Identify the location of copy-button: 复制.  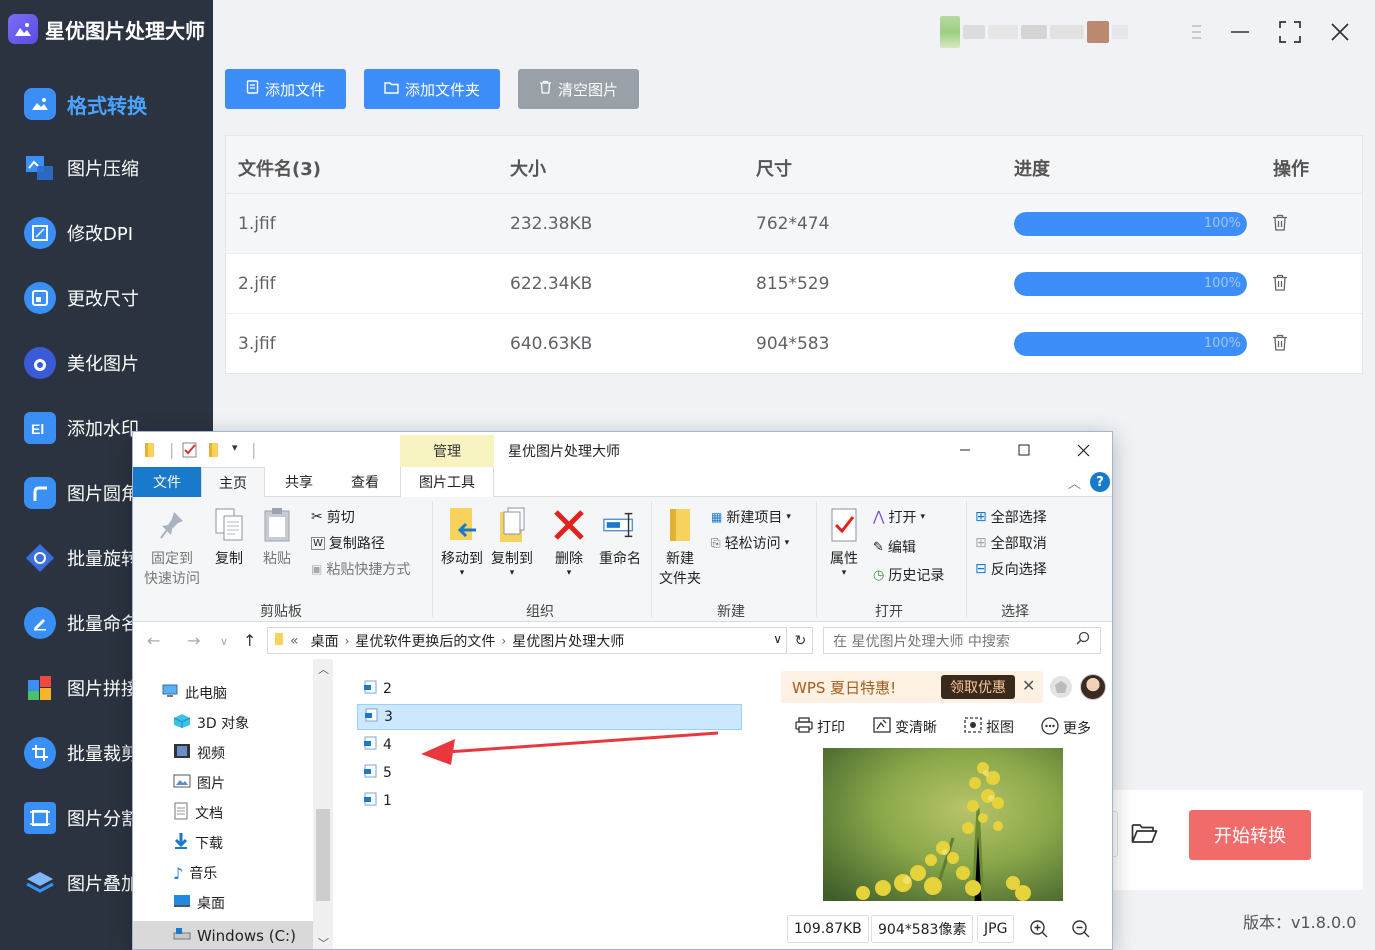
(229, 537).